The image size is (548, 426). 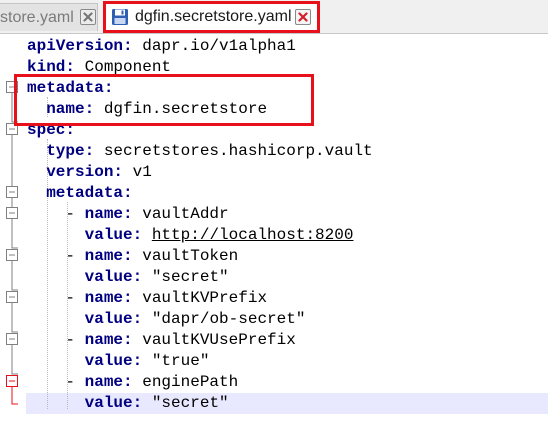 I want to click on code-line: value: http://localhost:8200, so click(x=190, y=235).